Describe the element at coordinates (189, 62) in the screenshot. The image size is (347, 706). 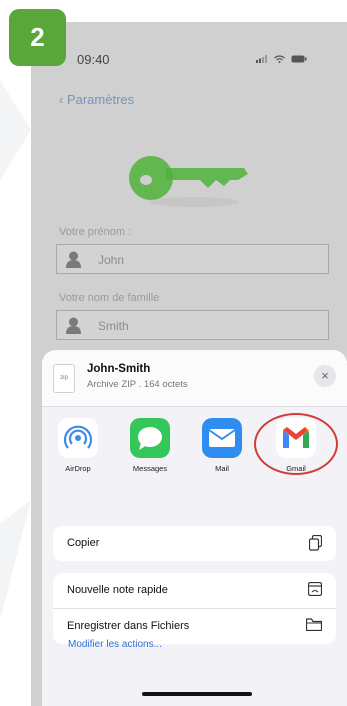
I see `status-bar: 09:40` at that location.